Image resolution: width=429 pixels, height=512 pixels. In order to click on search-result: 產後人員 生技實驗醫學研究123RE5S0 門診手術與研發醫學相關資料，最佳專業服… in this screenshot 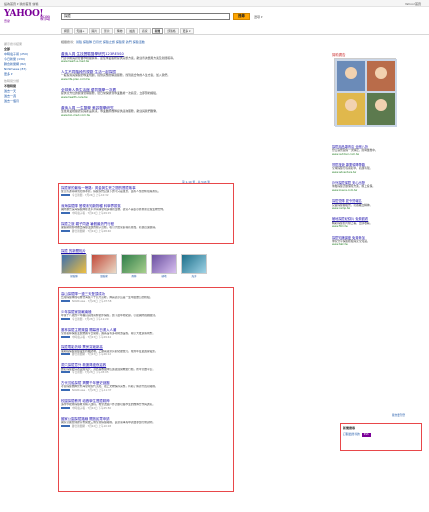, I will do `click(143, 58)`.